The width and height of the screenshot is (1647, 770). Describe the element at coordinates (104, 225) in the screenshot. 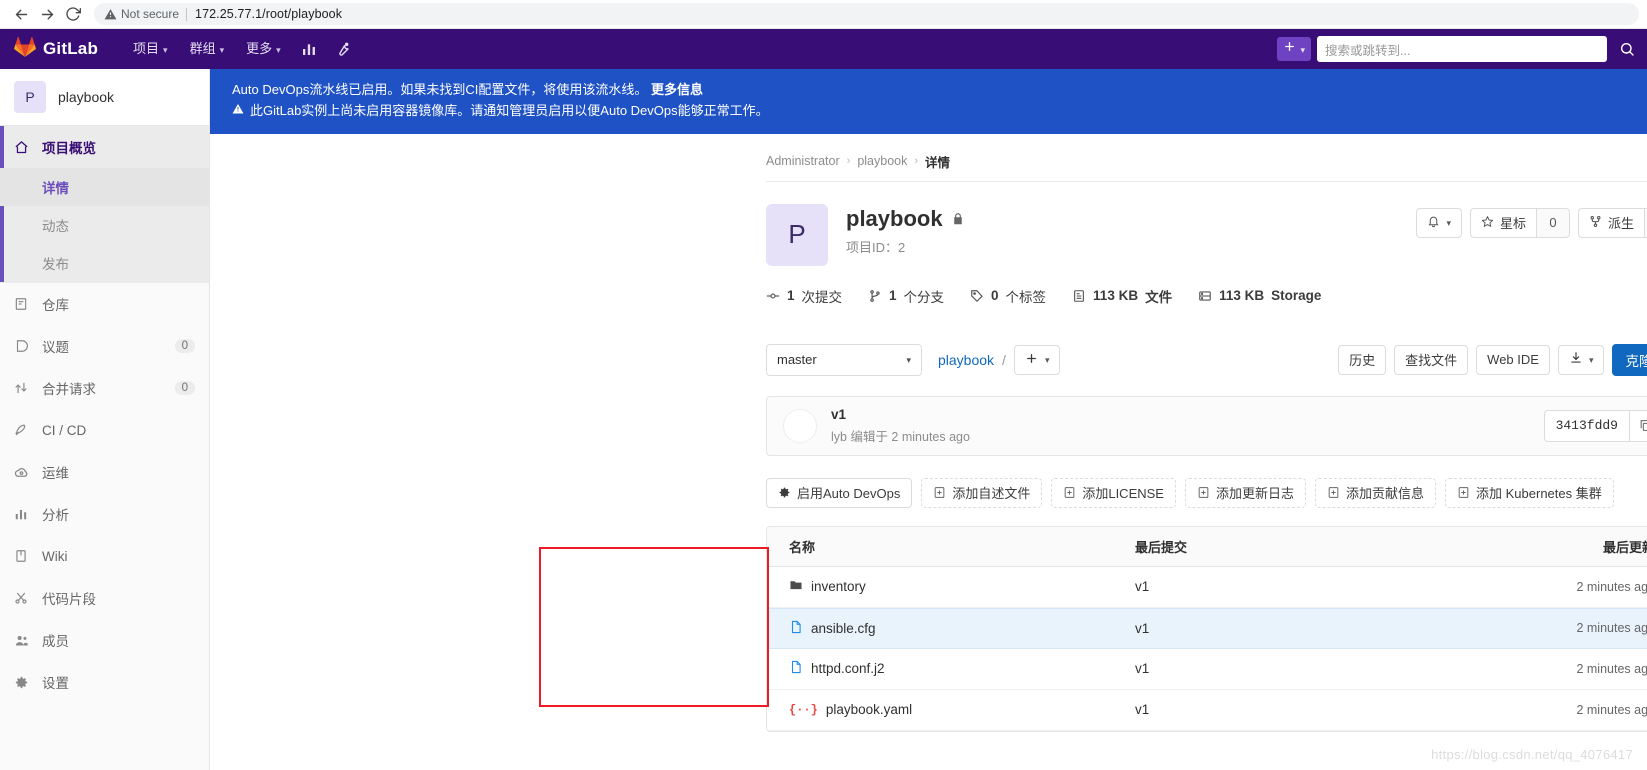

I see `sidebar-subitem-activity: 动态` at that location.